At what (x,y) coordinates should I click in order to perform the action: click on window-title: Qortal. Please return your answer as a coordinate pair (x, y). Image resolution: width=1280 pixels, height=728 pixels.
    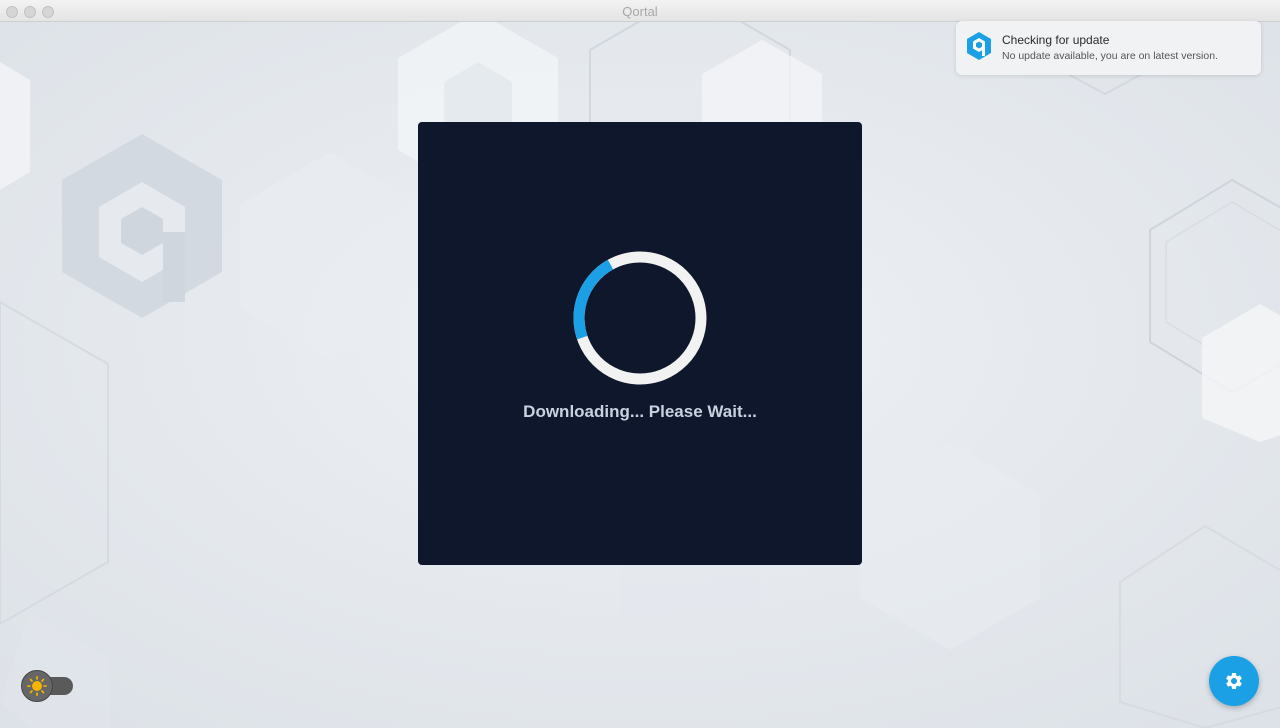
    Looking at the image, I should click on (640, 11).